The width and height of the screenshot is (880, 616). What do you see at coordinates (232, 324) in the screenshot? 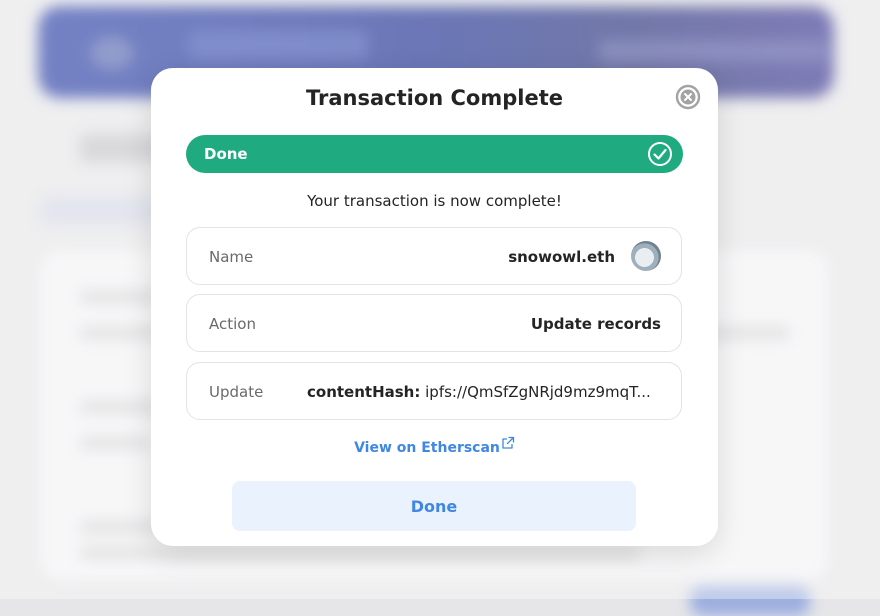
I see `action-label: Action` at bounding box center [232, 324].